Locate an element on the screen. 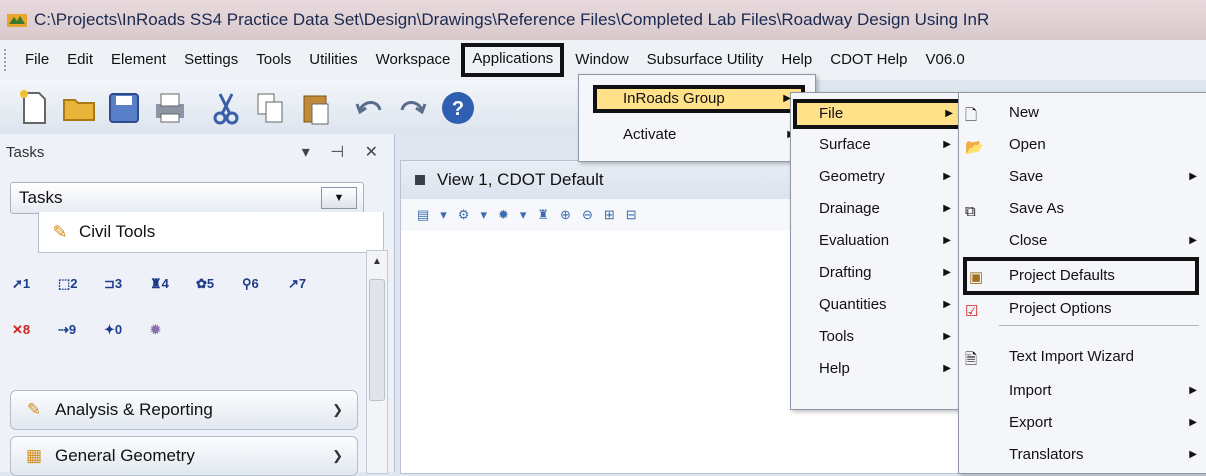 The height and width of the screenshot is (476, 1206). dropdown-arrow-icon: ▼ is located at coordinates (339, 198).